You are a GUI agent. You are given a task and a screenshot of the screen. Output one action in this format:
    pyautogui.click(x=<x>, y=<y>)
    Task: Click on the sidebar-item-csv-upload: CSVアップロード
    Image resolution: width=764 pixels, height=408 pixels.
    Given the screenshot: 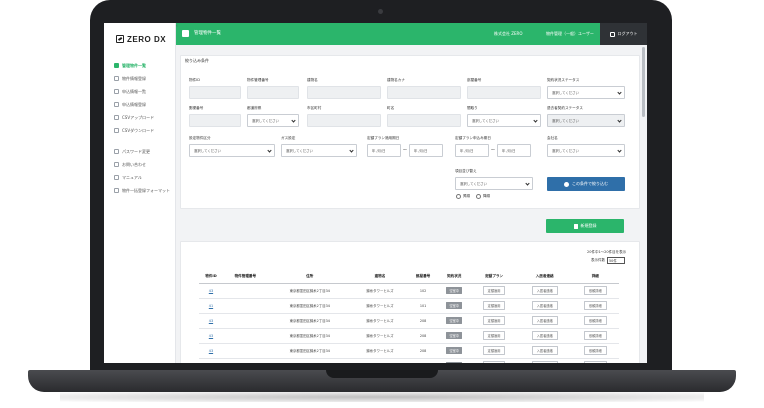 What is the action you would take?
    pyautogui.click(x=144, y=117)
    